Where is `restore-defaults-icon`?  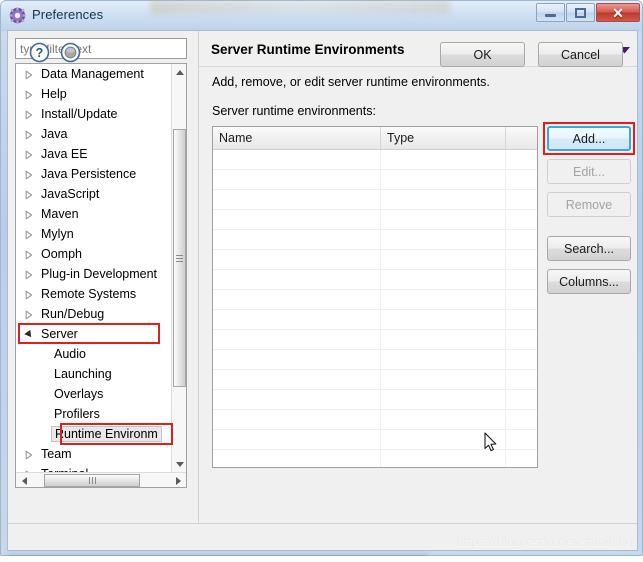 restore-defaults-icon is located at coordinates (70, 52).